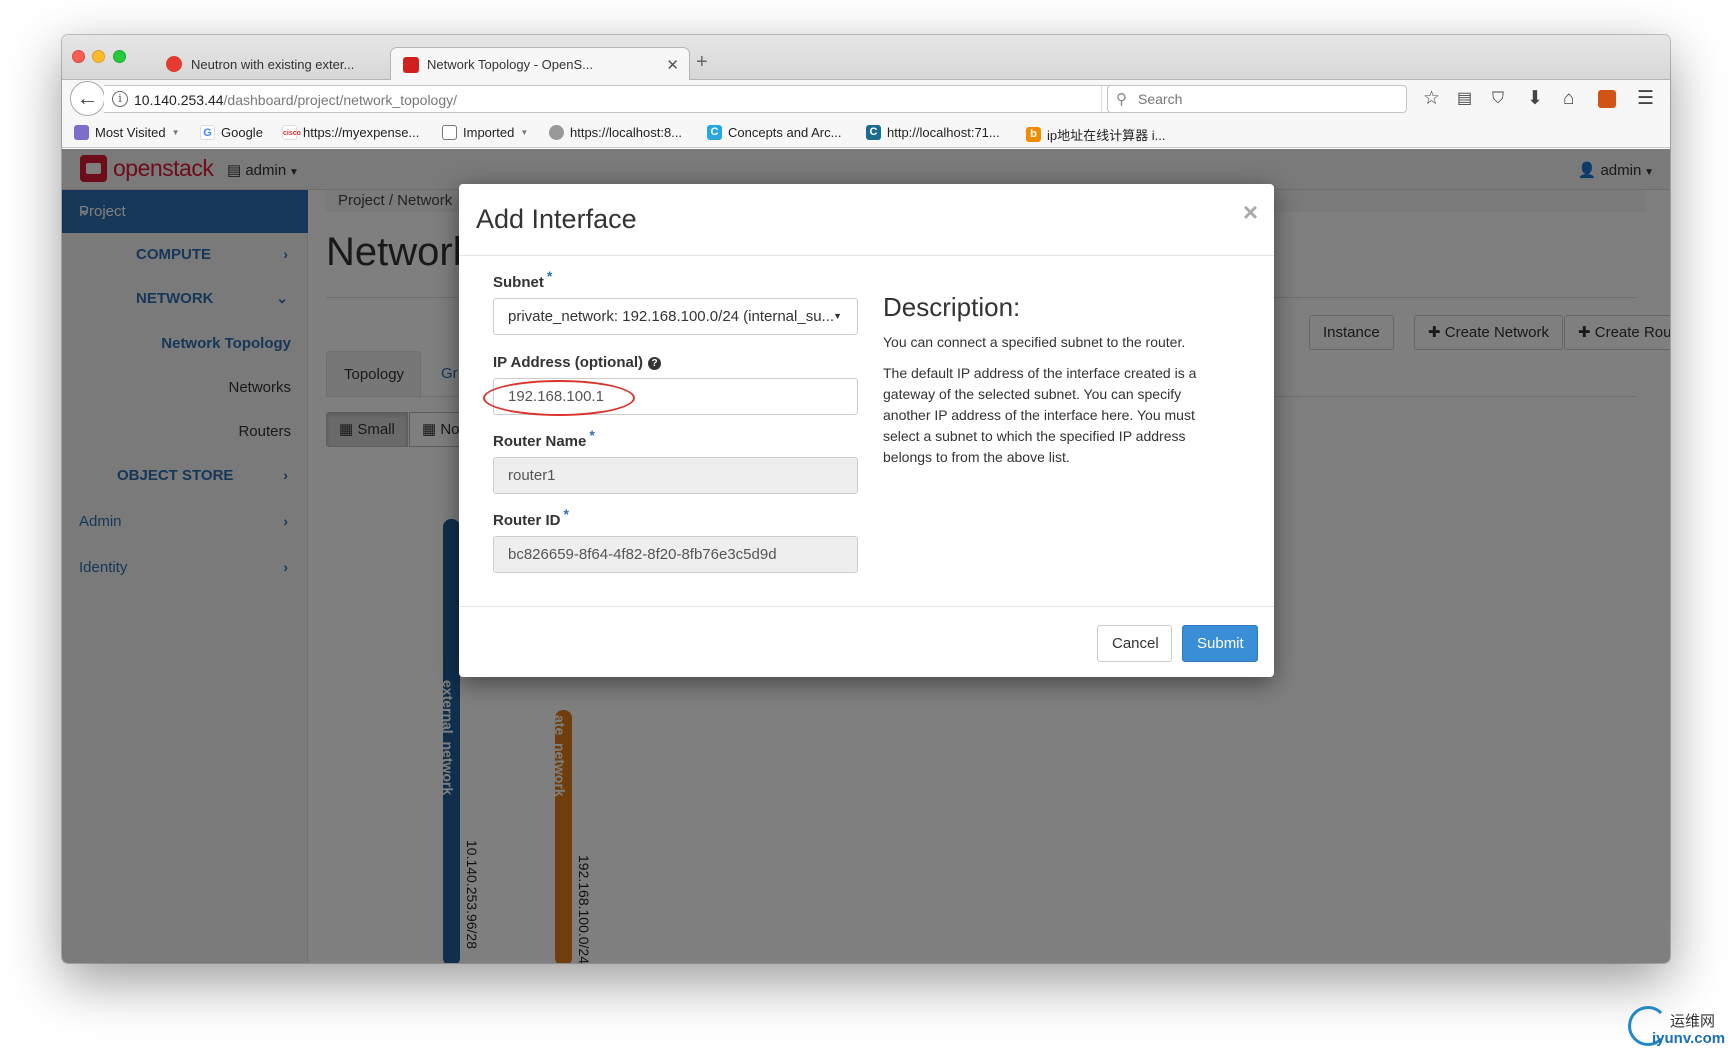 This screenshot has height=1052, width=1733. Describe the element at coordinates (1033, 134) in the screenshot. I see `bing-icon: b` at that location.